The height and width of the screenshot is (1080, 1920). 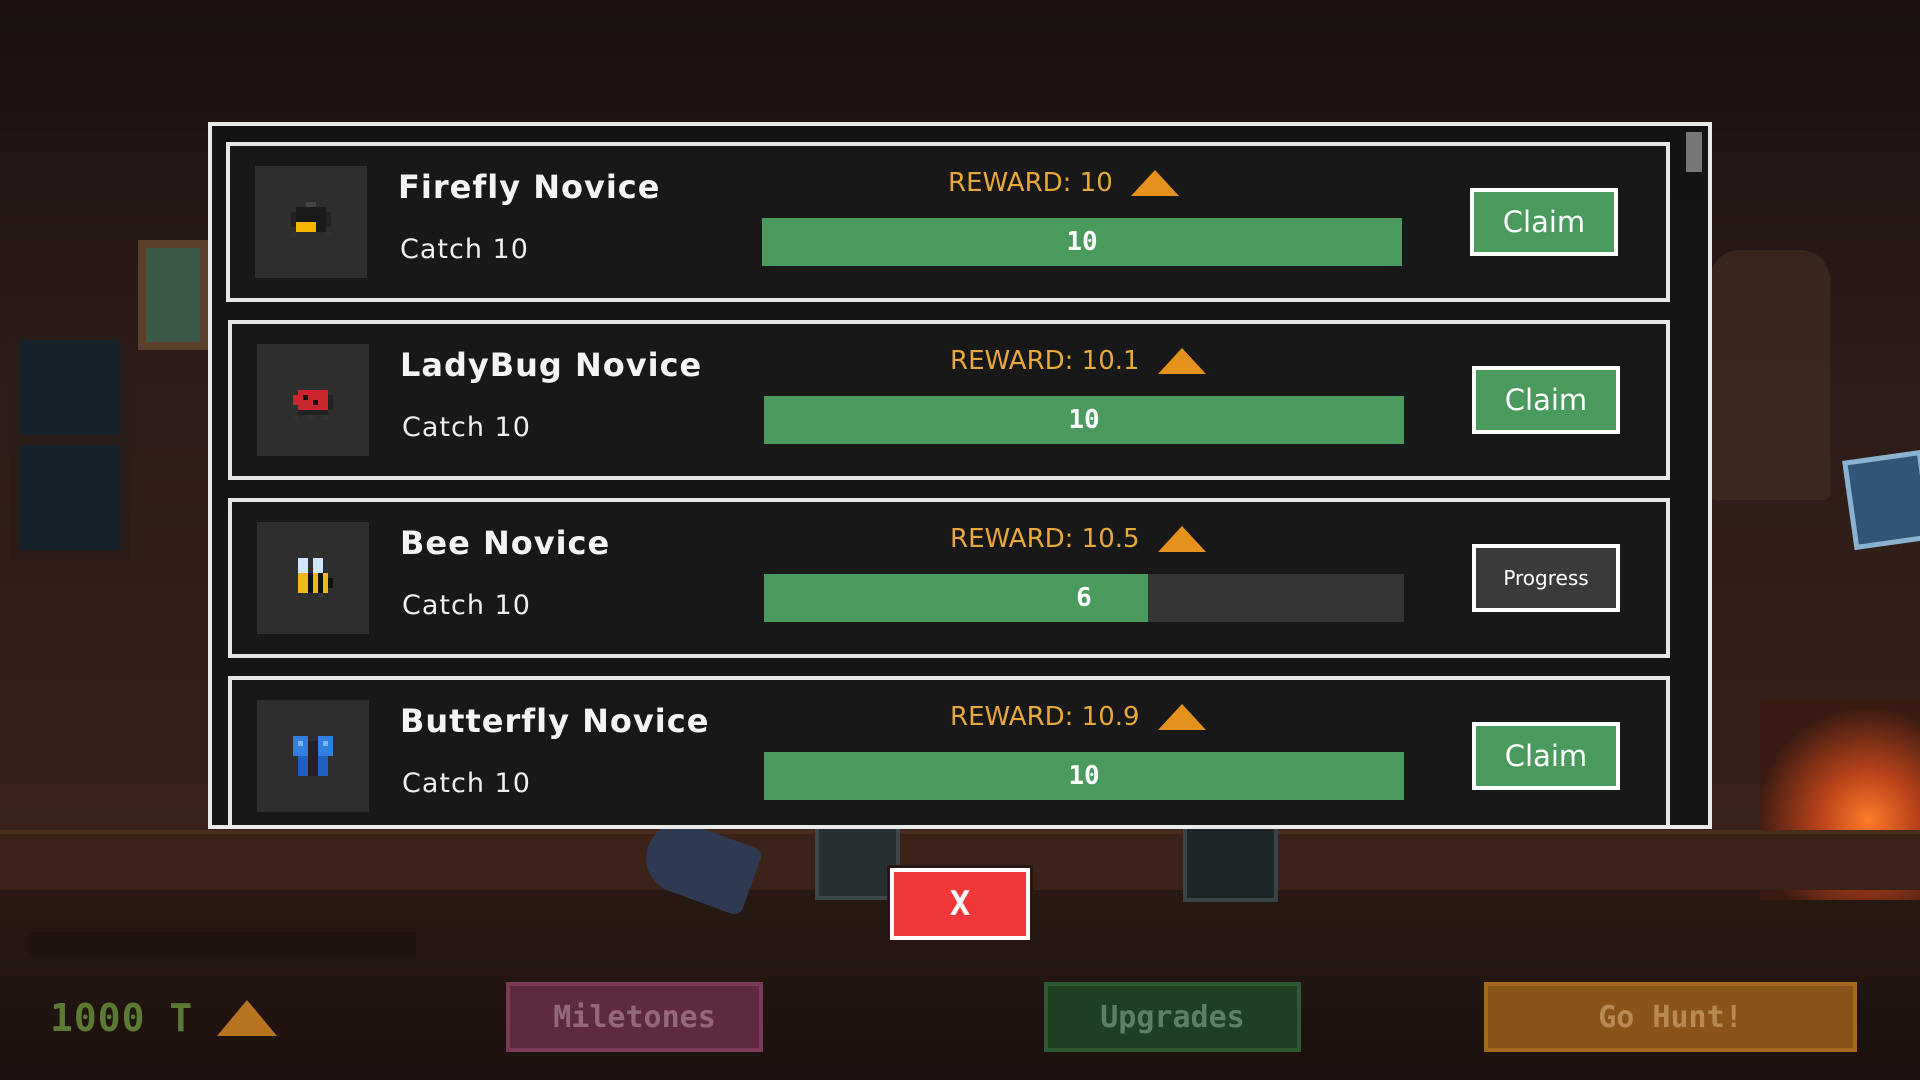 I want to click on go-hunt-button: Go Hunt!, so click(x=1670, y=1017).